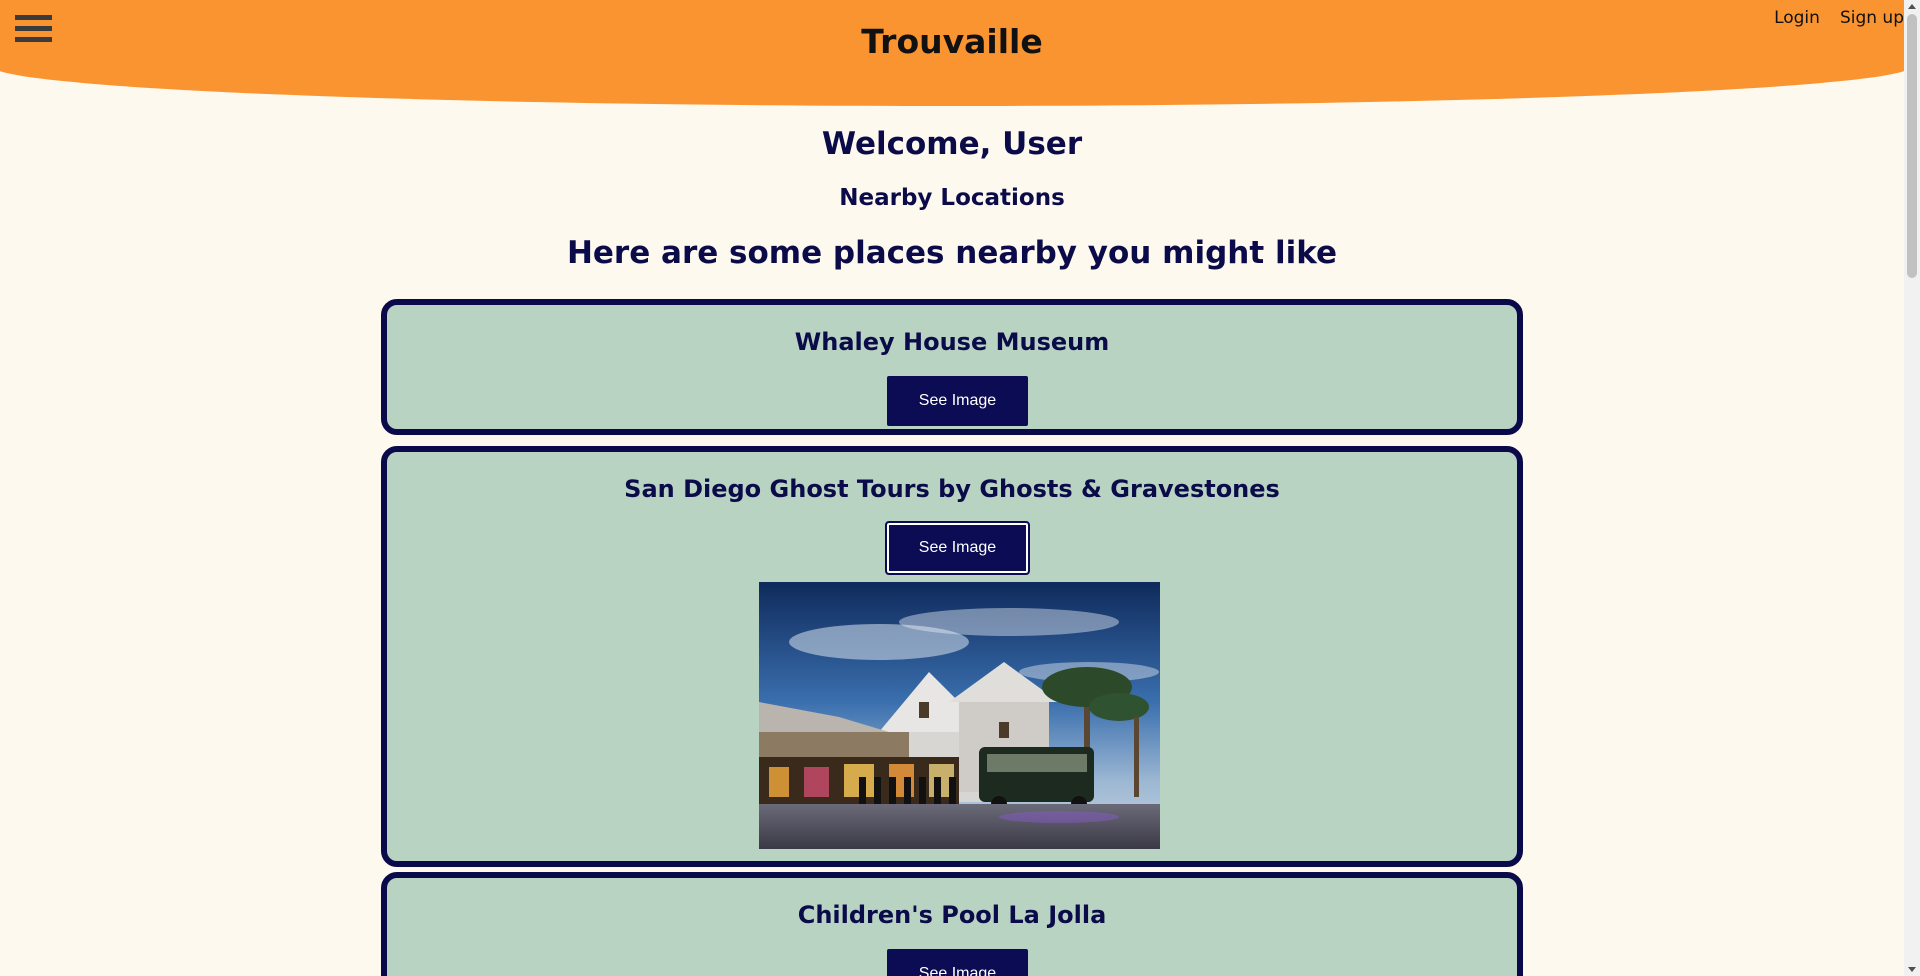  Describe the element at coordinates (959, 715) in the screenshot. I see `place-photo` at that location.